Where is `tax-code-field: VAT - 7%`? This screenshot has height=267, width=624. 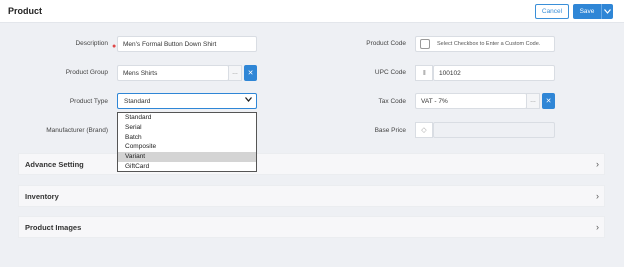 tax-code-field: VAT - 7% is located at coordinates (471, 101).